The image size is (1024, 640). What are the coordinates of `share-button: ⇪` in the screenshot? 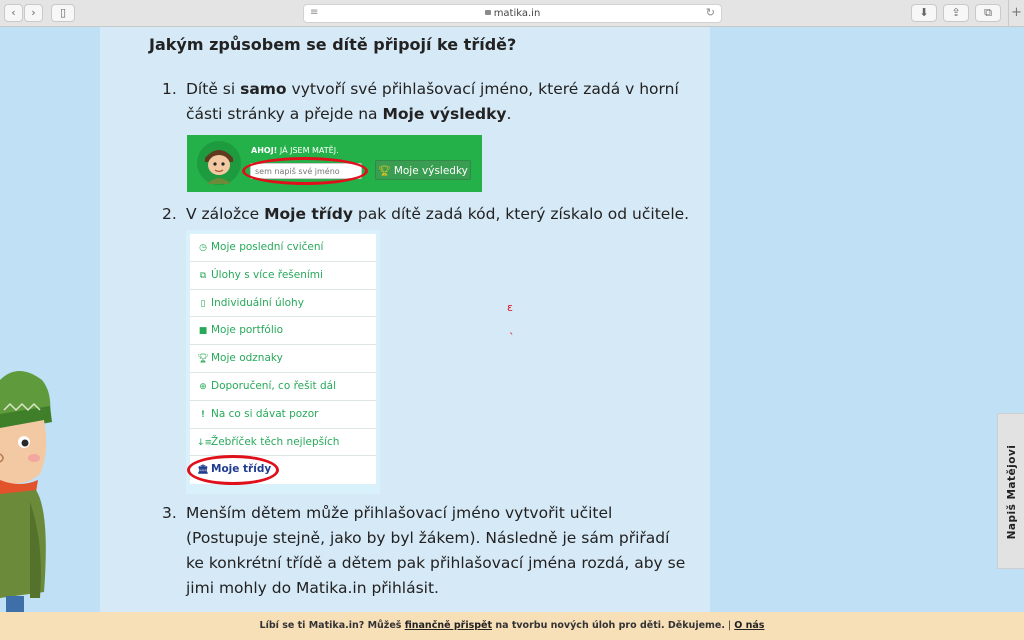 It's located at (956, 13).